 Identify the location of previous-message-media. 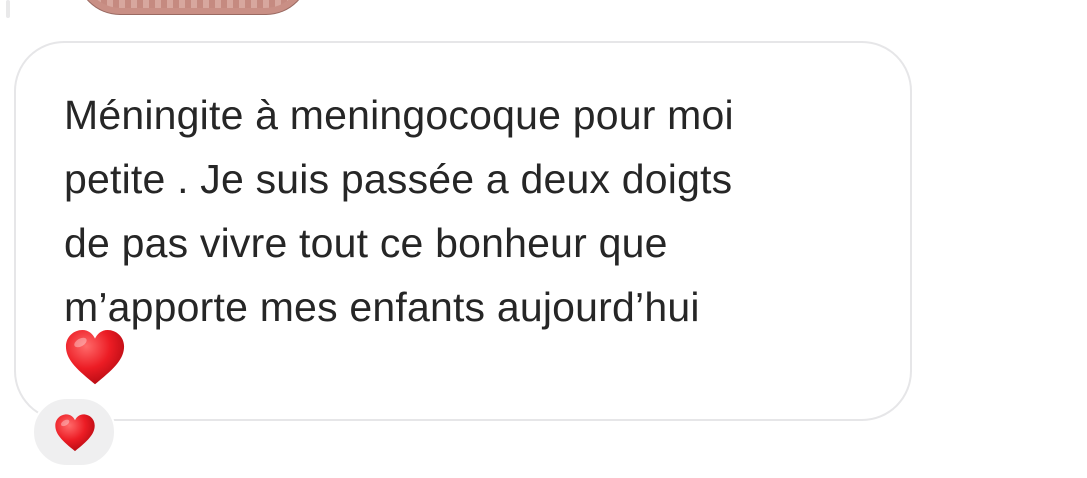
(193, 7).